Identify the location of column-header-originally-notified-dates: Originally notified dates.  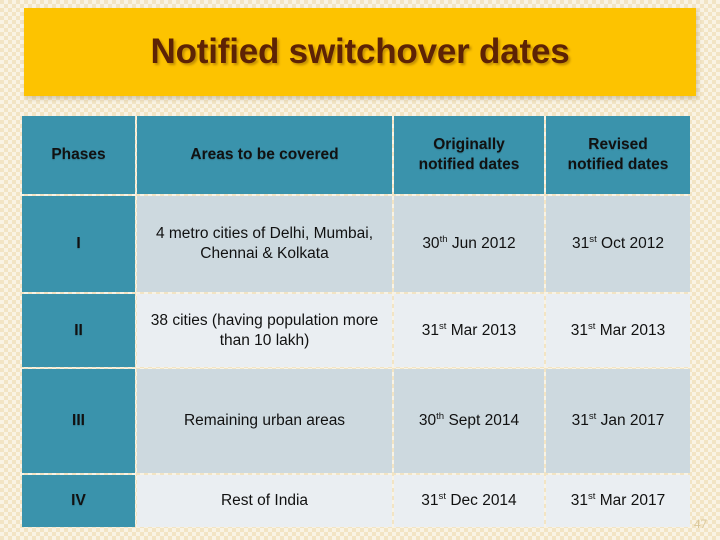
(469, 155).